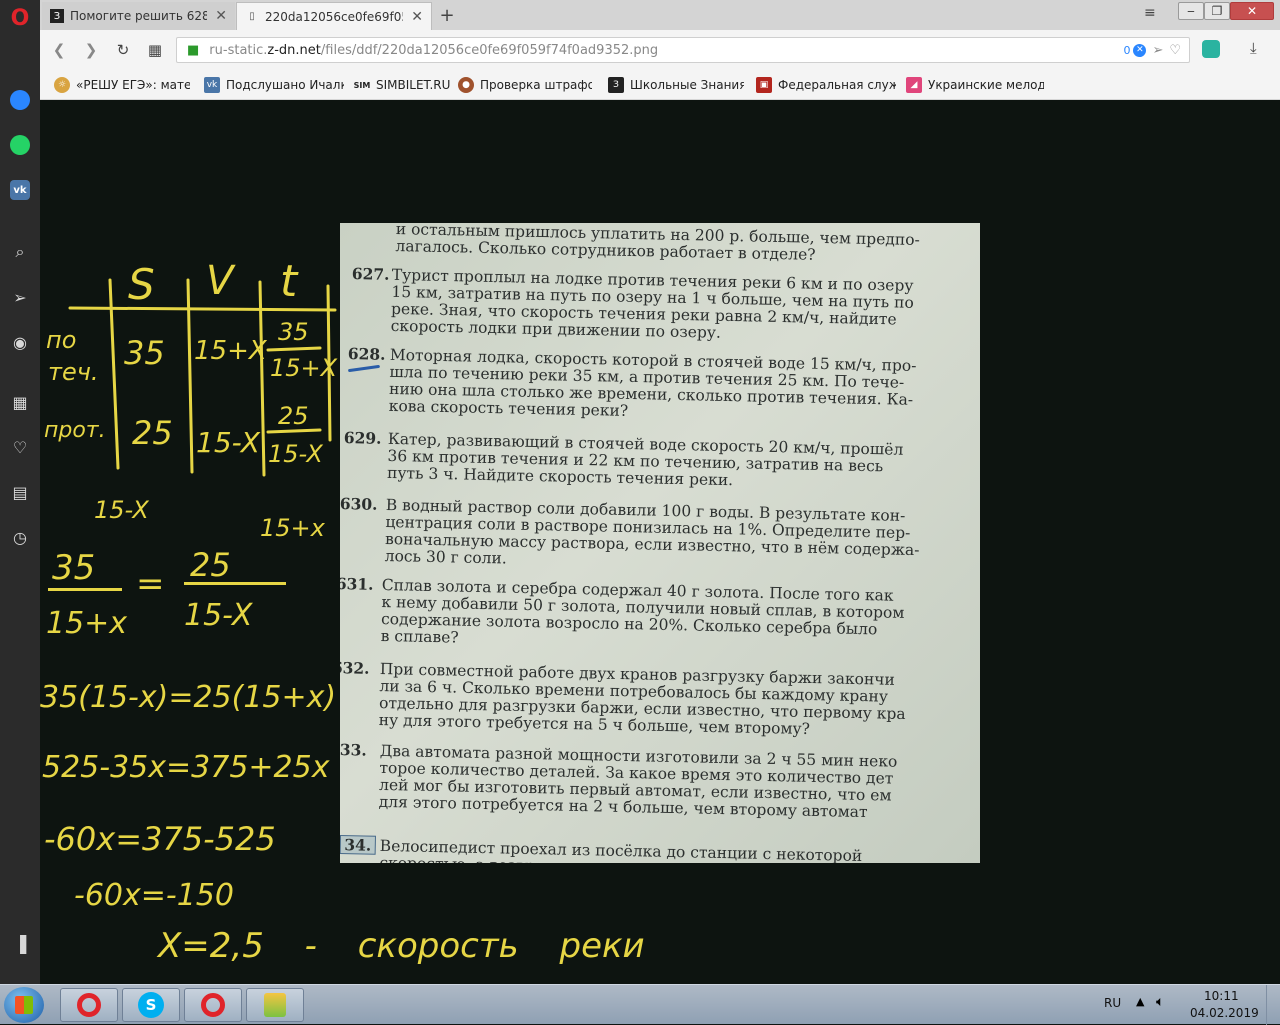 This screenshot has height=1025, width=1280. What do you see at coordinates (141, 284) in the screenshot?
I see `col-header-s: S` at bounding box center [141, 284].